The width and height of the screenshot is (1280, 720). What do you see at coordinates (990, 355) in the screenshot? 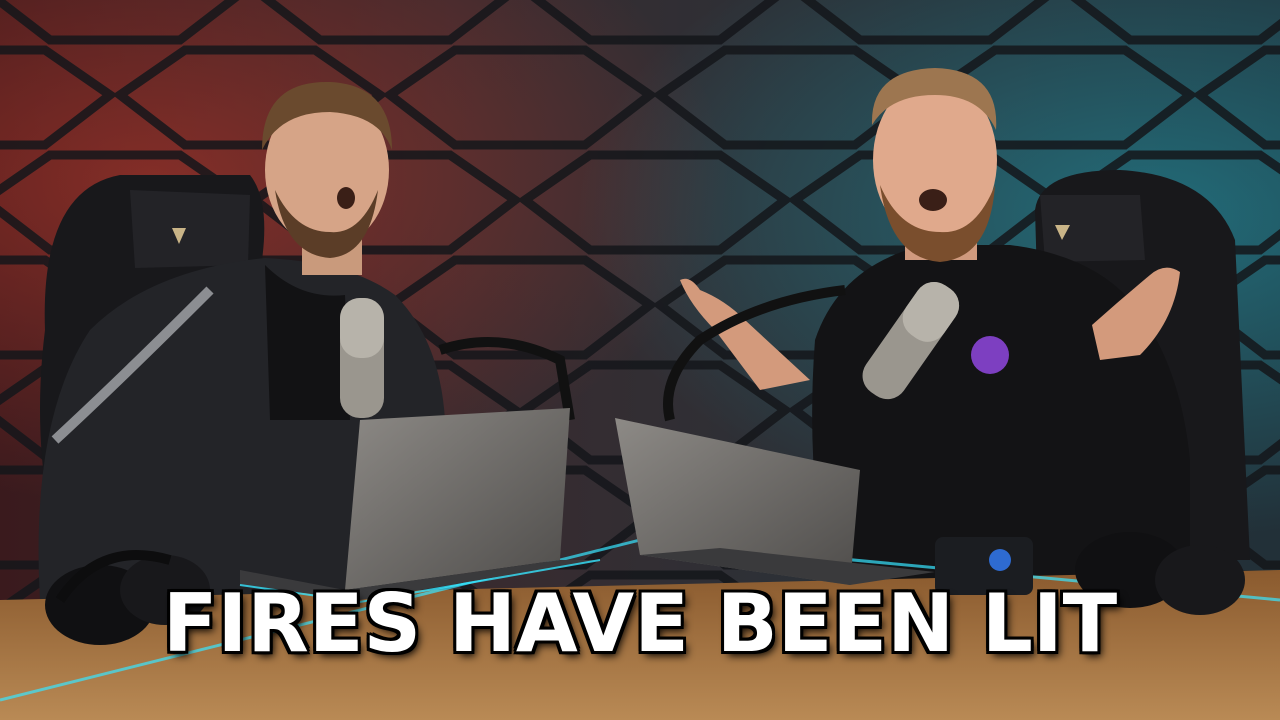
I see `ltt-logo-icon` at bounding box center [990, 355].